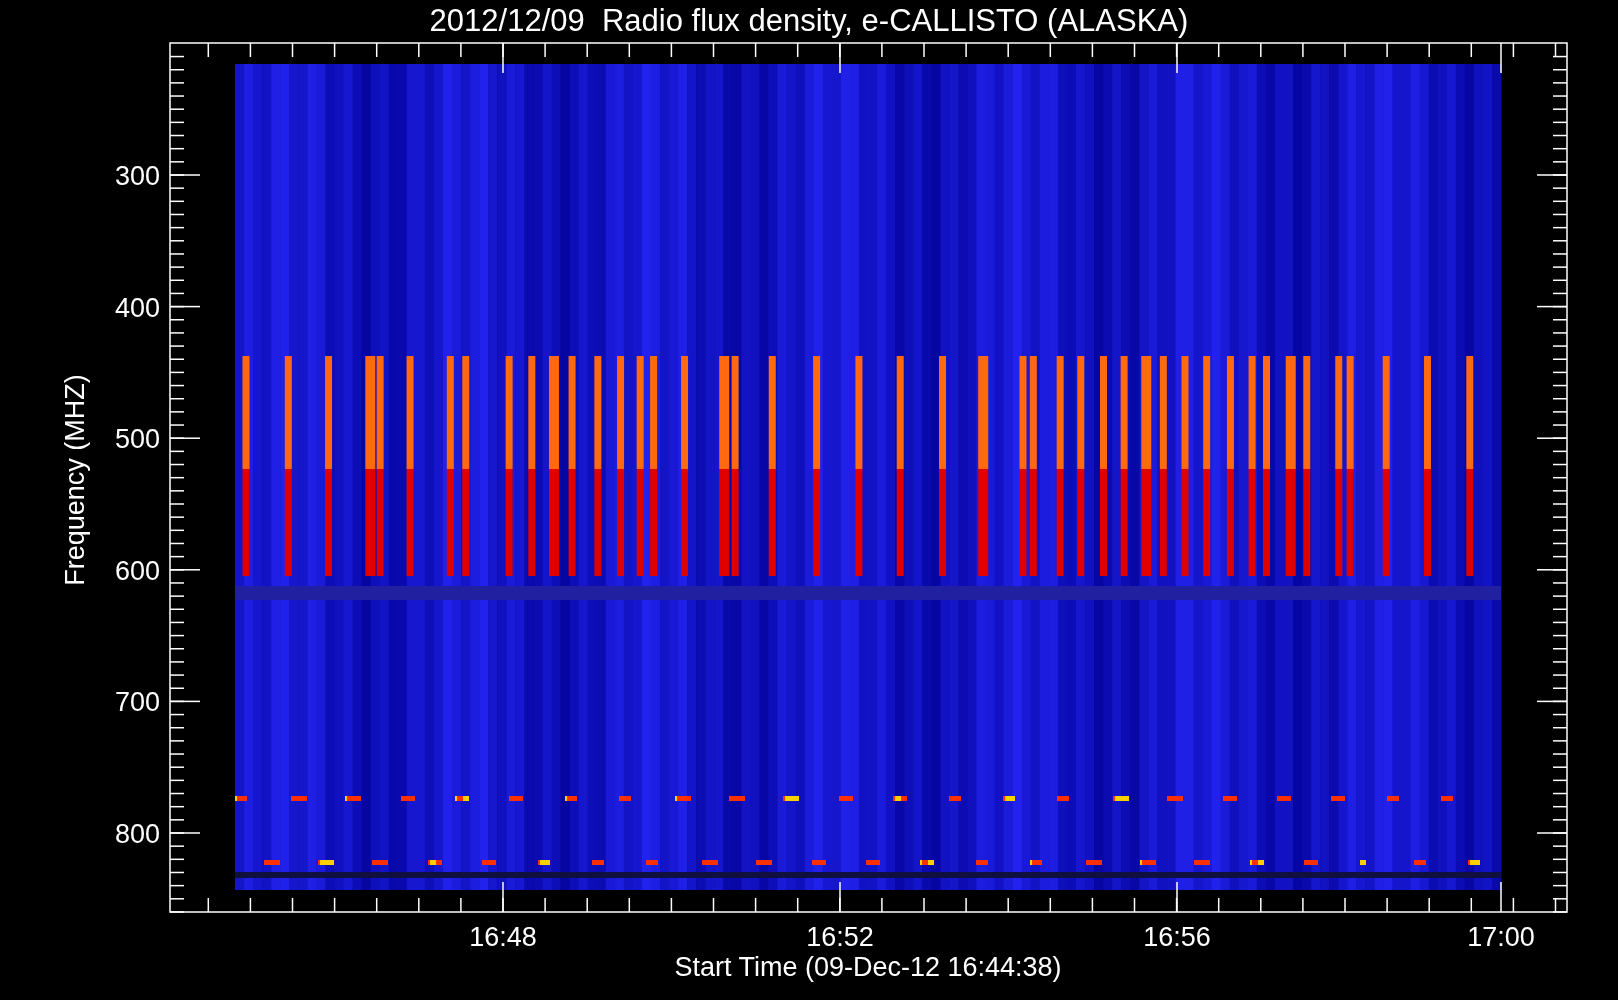 The width and height of the screenshot is (1618, 1000). Describe the element at coordinates (137, 570) in the screenshot. I see `y-tick-label: 600` at that location.